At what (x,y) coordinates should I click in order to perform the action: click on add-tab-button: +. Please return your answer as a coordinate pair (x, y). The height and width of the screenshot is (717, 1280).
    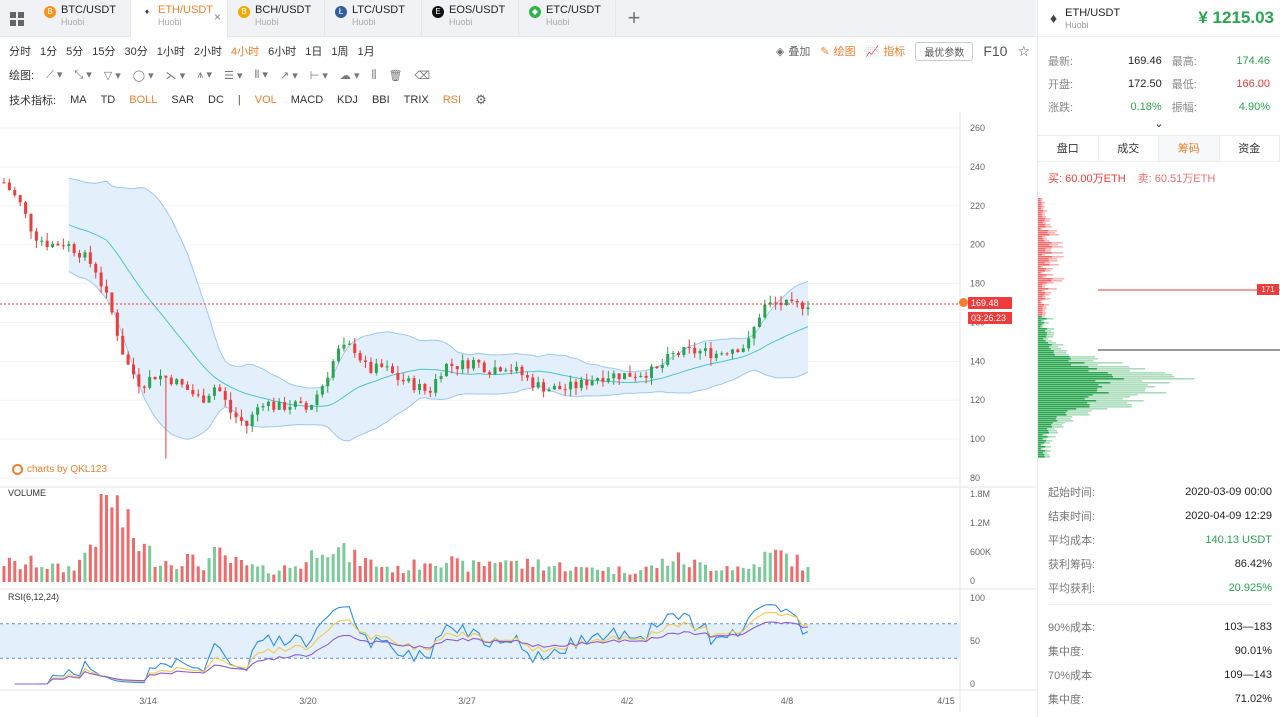
    Looking at the image, I should click on (634, 18).